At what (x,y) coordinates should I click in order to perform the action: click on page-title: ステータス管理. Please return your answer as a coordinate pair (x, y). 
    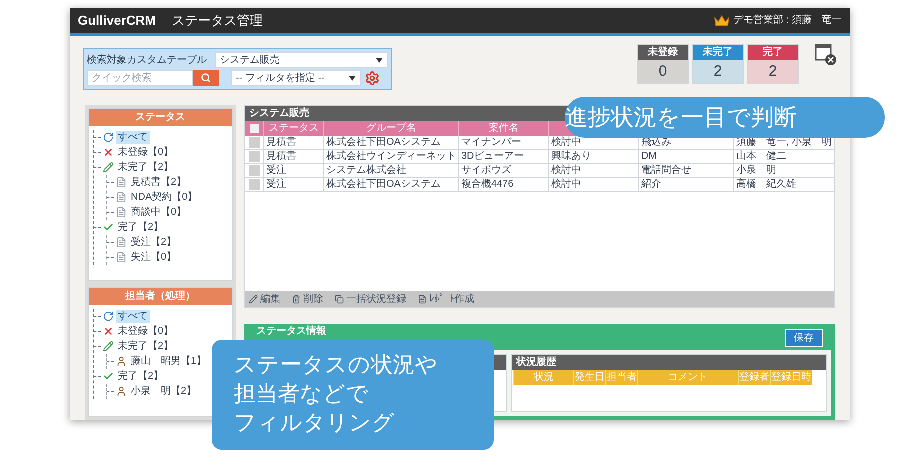
    Looking at the image, I should click on (218, 21).